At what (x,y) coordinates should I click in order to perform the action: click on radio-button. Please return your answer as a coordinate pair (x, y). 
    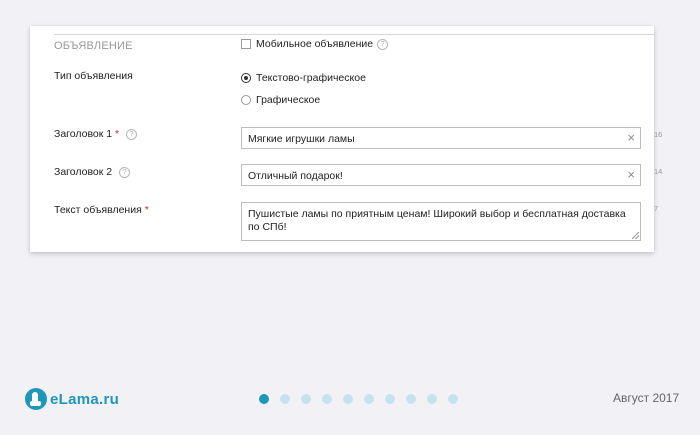
    Looking at the image, I should click on (246, 100).